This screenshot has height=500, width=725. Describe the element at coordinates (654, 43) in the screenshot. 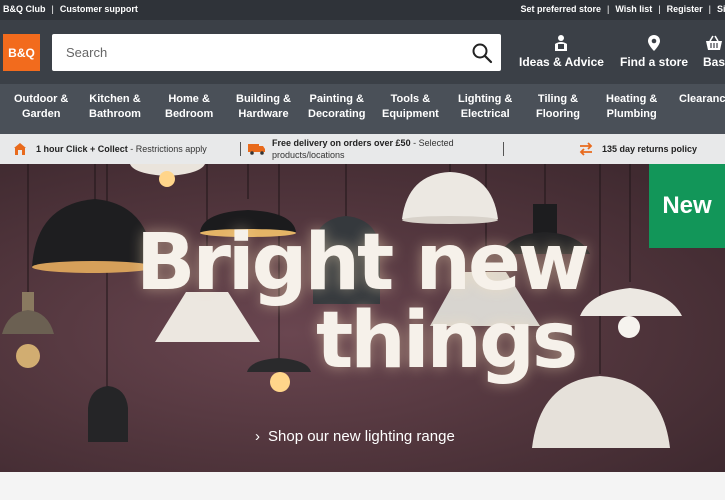

I see `location-pin-icon` at that location.